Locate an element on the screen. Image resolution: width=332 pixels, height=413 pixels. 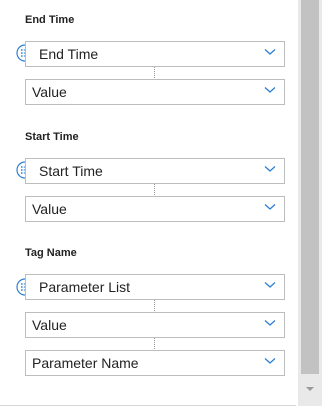
end-time-value-label: Value is located at coordinates (49, 92).